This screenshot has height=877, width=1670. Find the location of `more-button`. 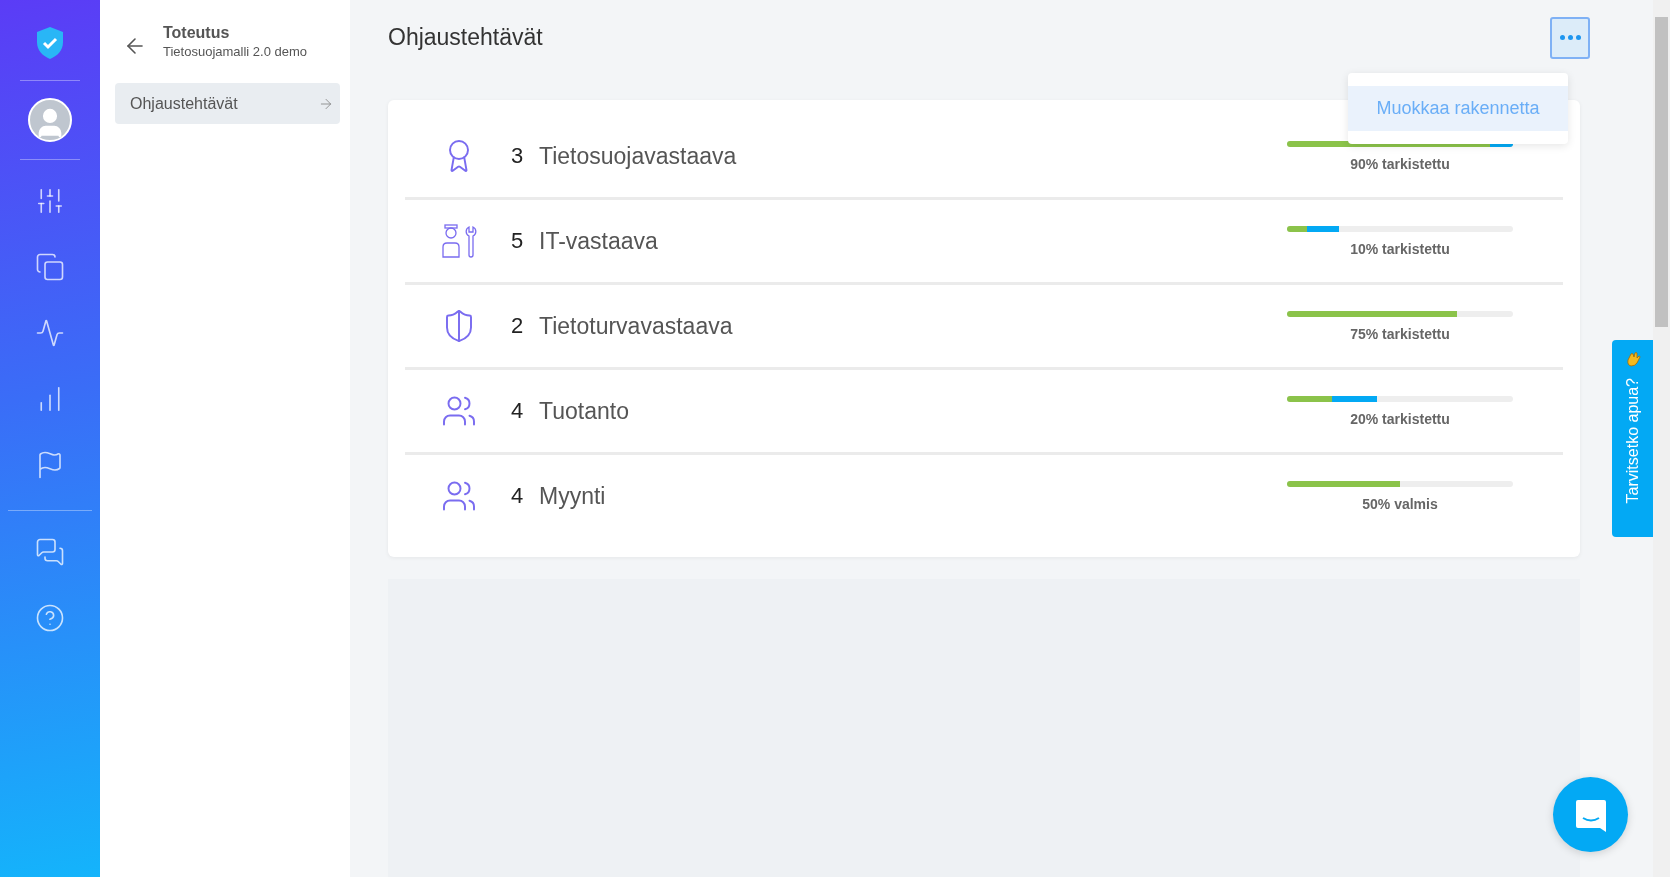

more-button is located at coordinates (1570, 37).